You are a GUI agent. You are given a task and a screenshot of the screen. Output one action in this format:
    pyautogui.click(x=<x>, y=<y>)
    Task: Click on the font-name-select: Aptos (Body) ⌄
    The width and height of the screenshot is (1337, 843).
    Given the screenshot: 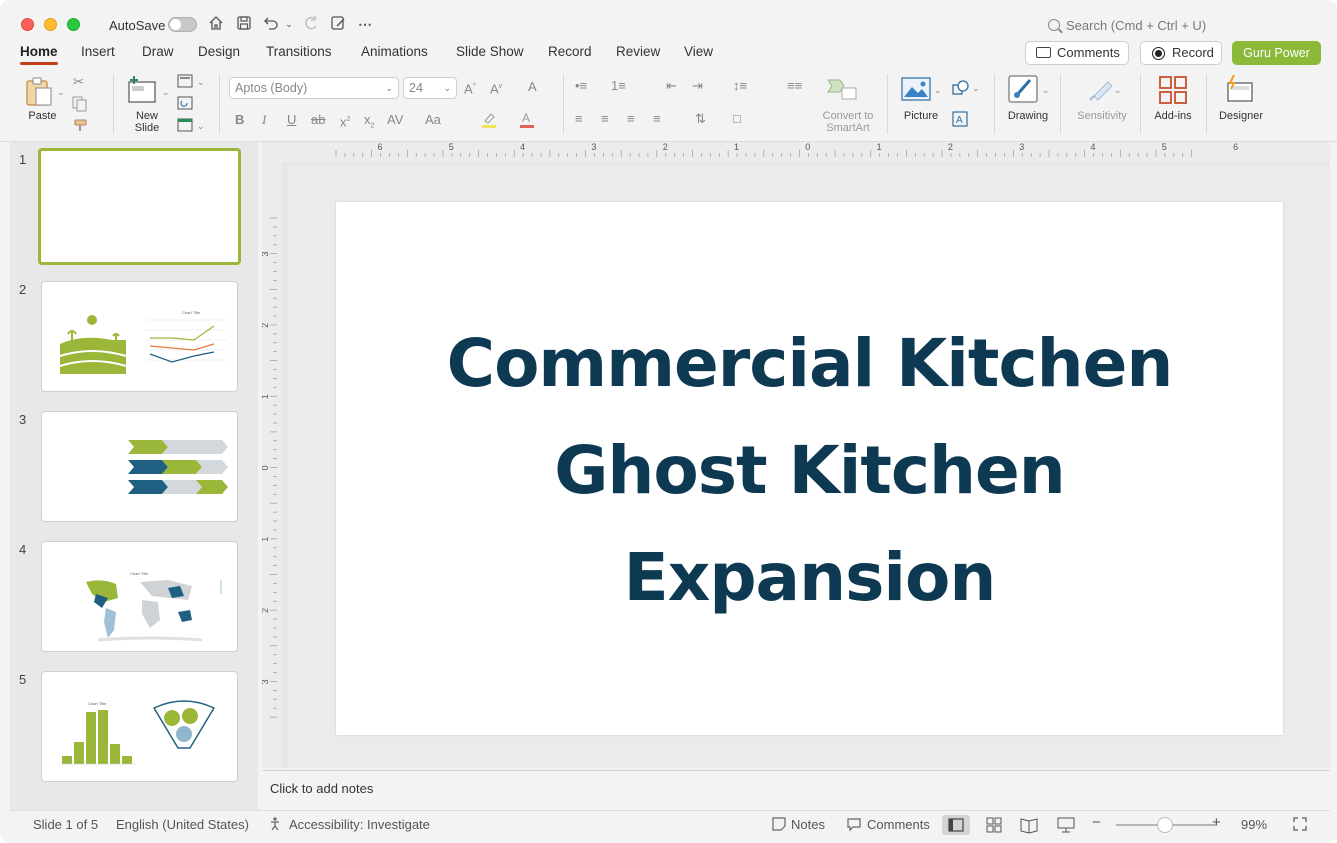 What is the action you would take?
    pyautogui.click(x=314, y=88)
    